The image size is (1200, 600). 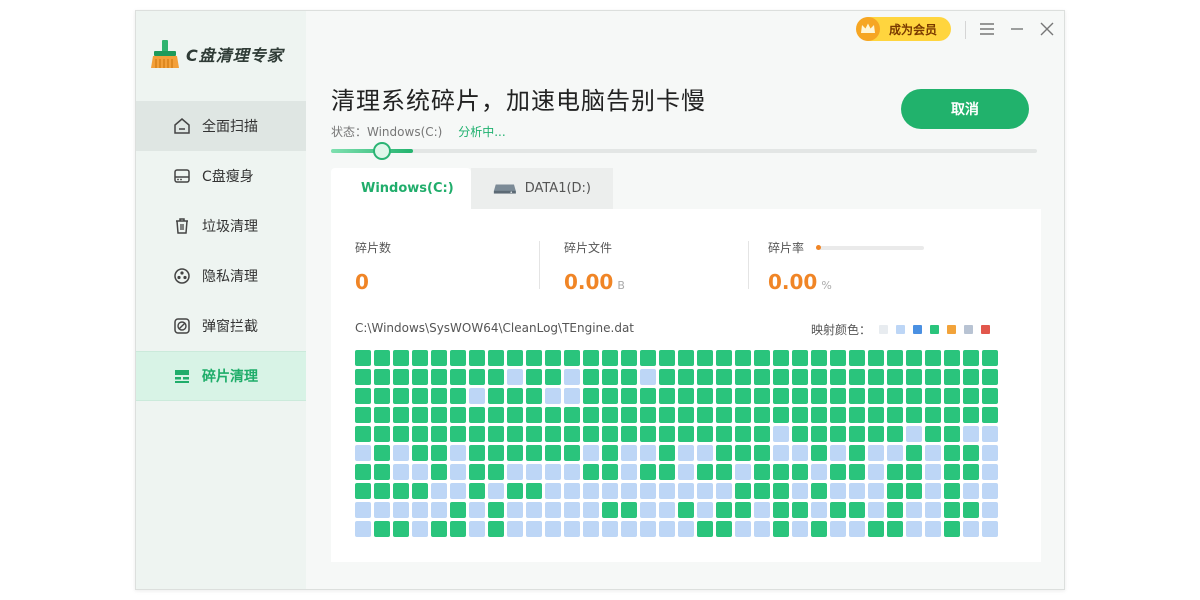 I want to click on progress-bar, so click(x=684, y=151).